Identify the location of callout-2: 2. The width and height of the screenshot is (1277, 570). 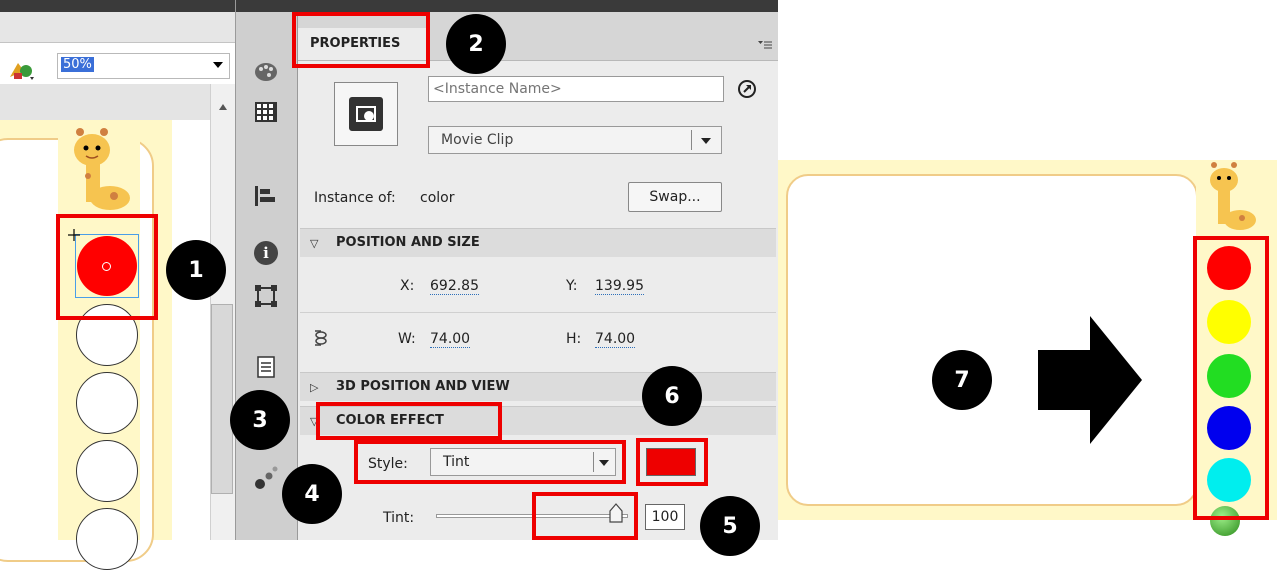
(476, 44).